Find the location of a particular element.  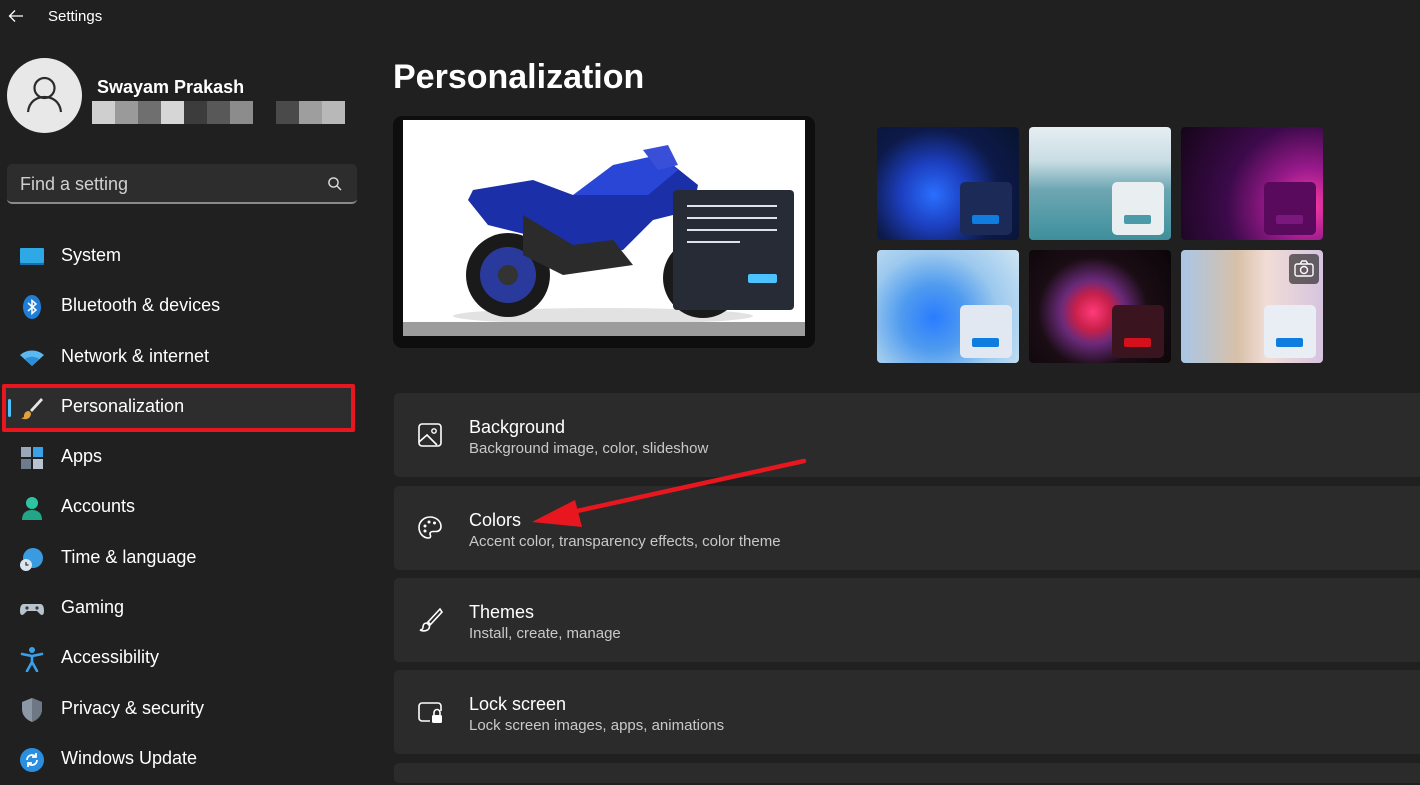

back-button is located at coordinates (16, 16).